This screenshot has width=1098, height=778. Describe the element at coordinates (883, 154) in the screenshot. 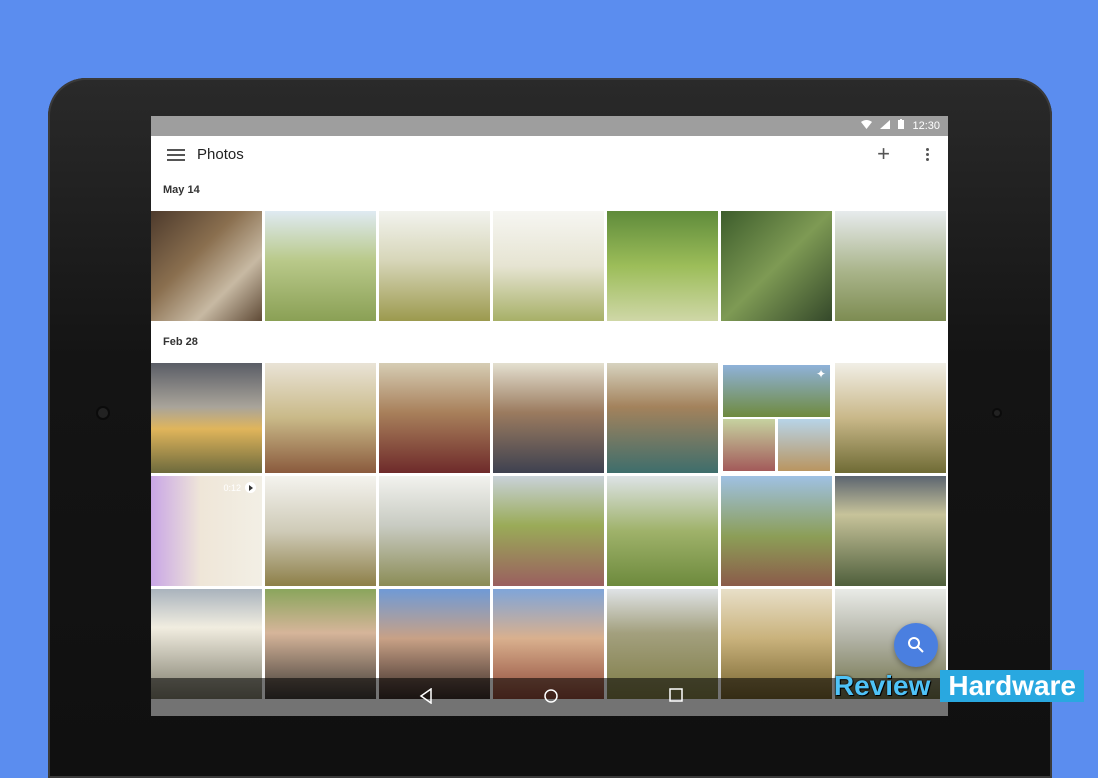

I see `plus-icon: +` at that location.